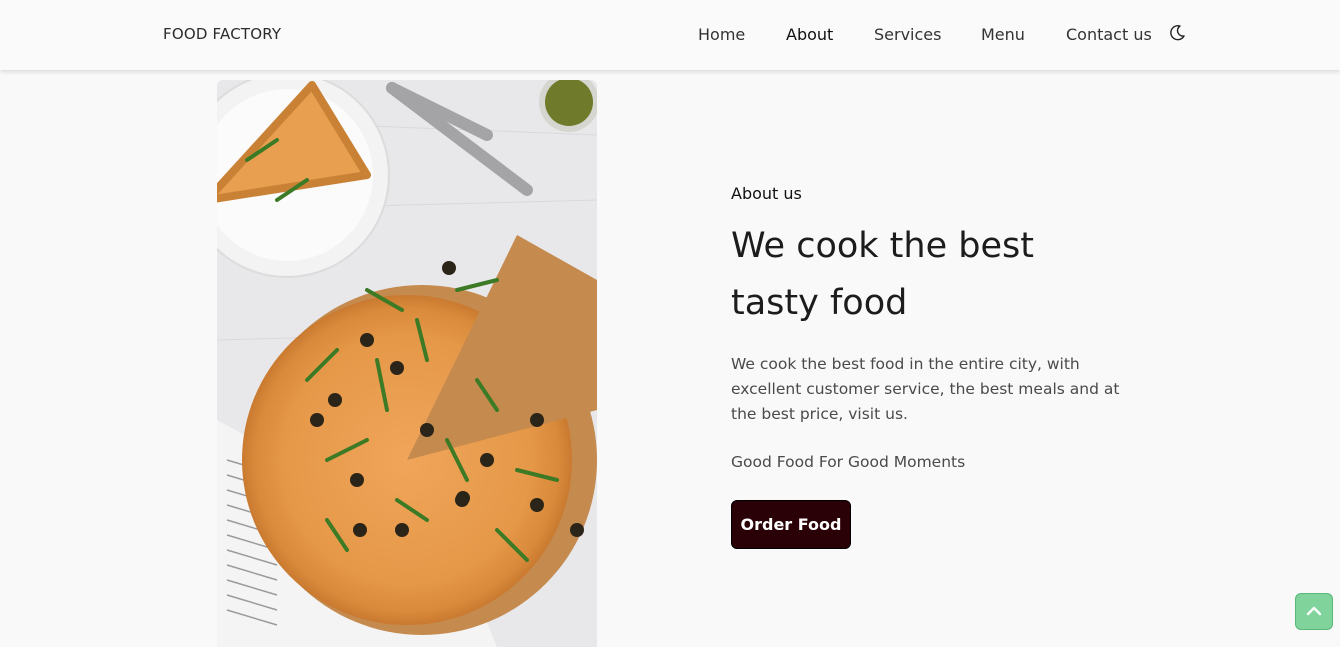 The height and width of the screenshot is (647, 1340). I want to click on title-line-1: We cook the best, so click(882, 246).